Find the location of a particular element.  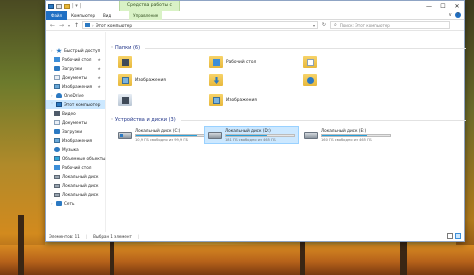

tab-manage: Управление is located at coordinates (146, 15).